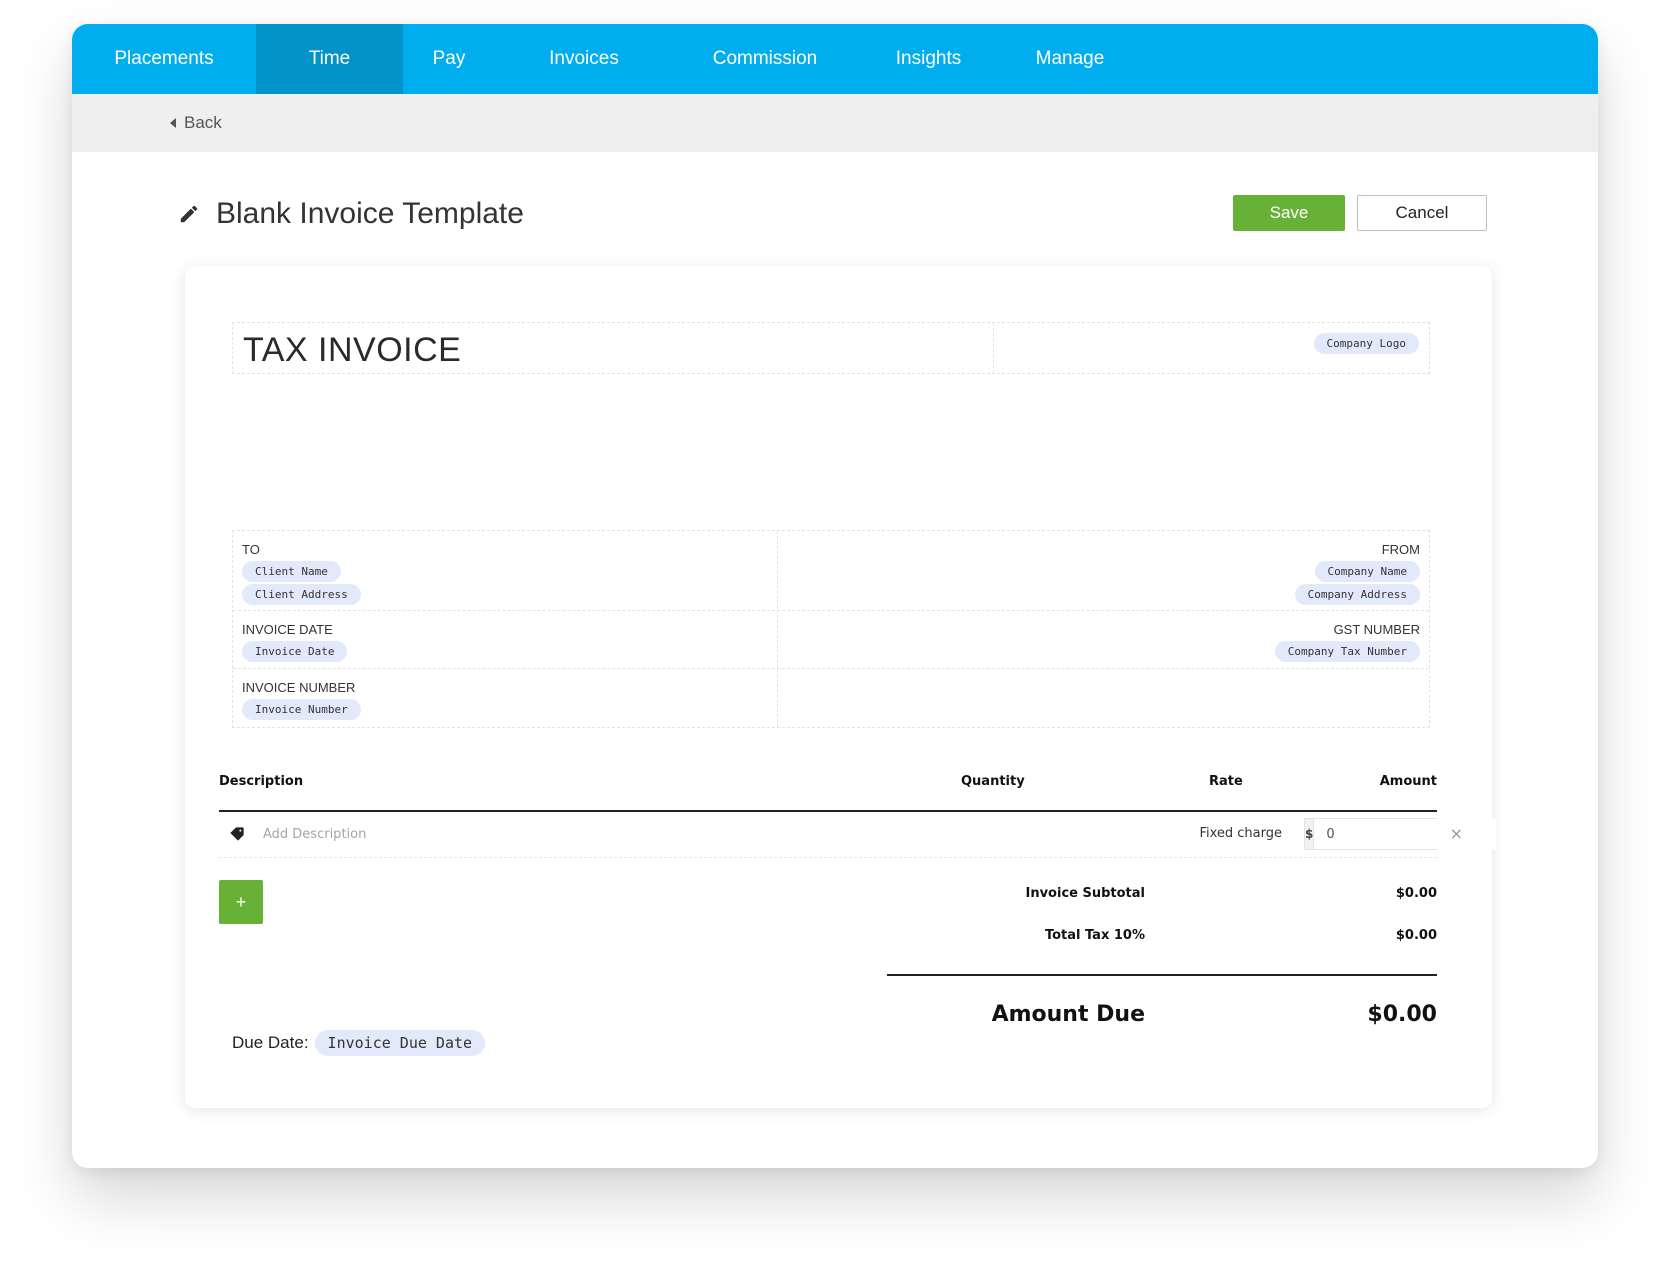 The width and height of the screenshot is (1669, 1286). I want to click on subtotal-label: Invoice Subtotal, so click(1085, 893).